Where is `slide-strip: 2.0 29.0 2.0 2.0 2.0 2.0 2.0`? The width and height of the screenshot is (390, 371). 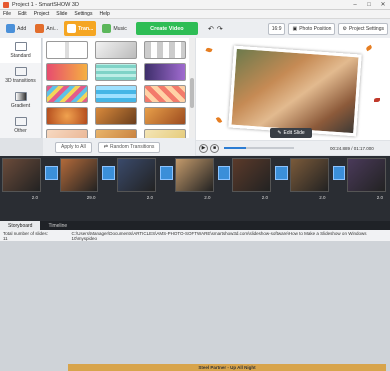
slide-strip: 2.0 29.0 2.0 2.0 2.0 2.0 2.0 is located at coordinates (195, 179).